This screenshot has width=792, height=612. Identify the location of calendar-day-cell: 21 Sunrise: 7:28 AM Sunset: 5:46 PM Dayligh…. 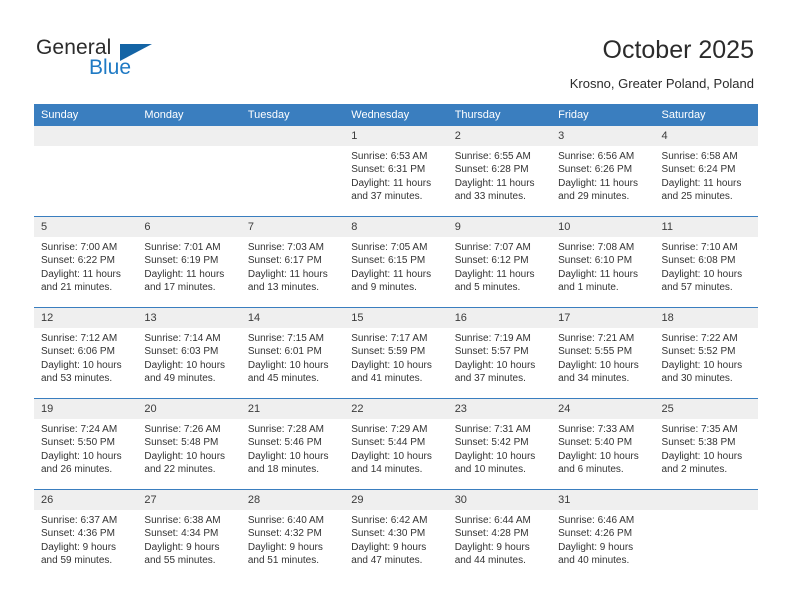
(292, 444).